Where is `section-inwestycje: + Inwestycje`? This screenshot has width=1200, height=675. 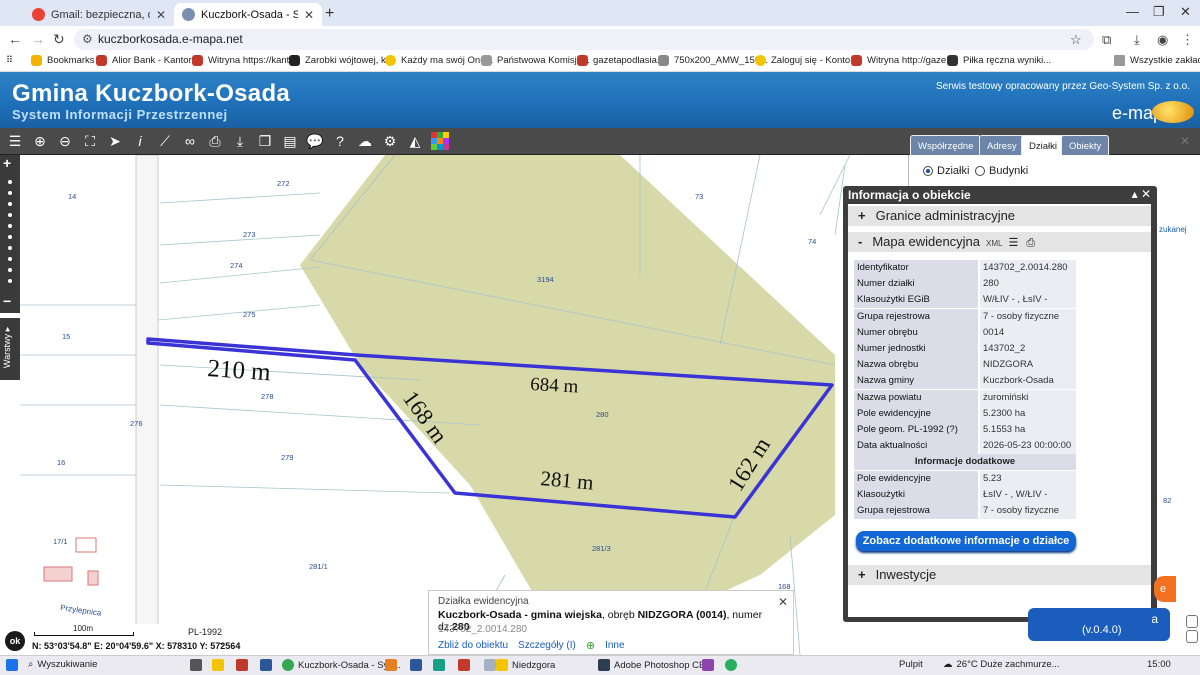
section-inwestycje: + Inwestycje is located at coordinates (999, 575).